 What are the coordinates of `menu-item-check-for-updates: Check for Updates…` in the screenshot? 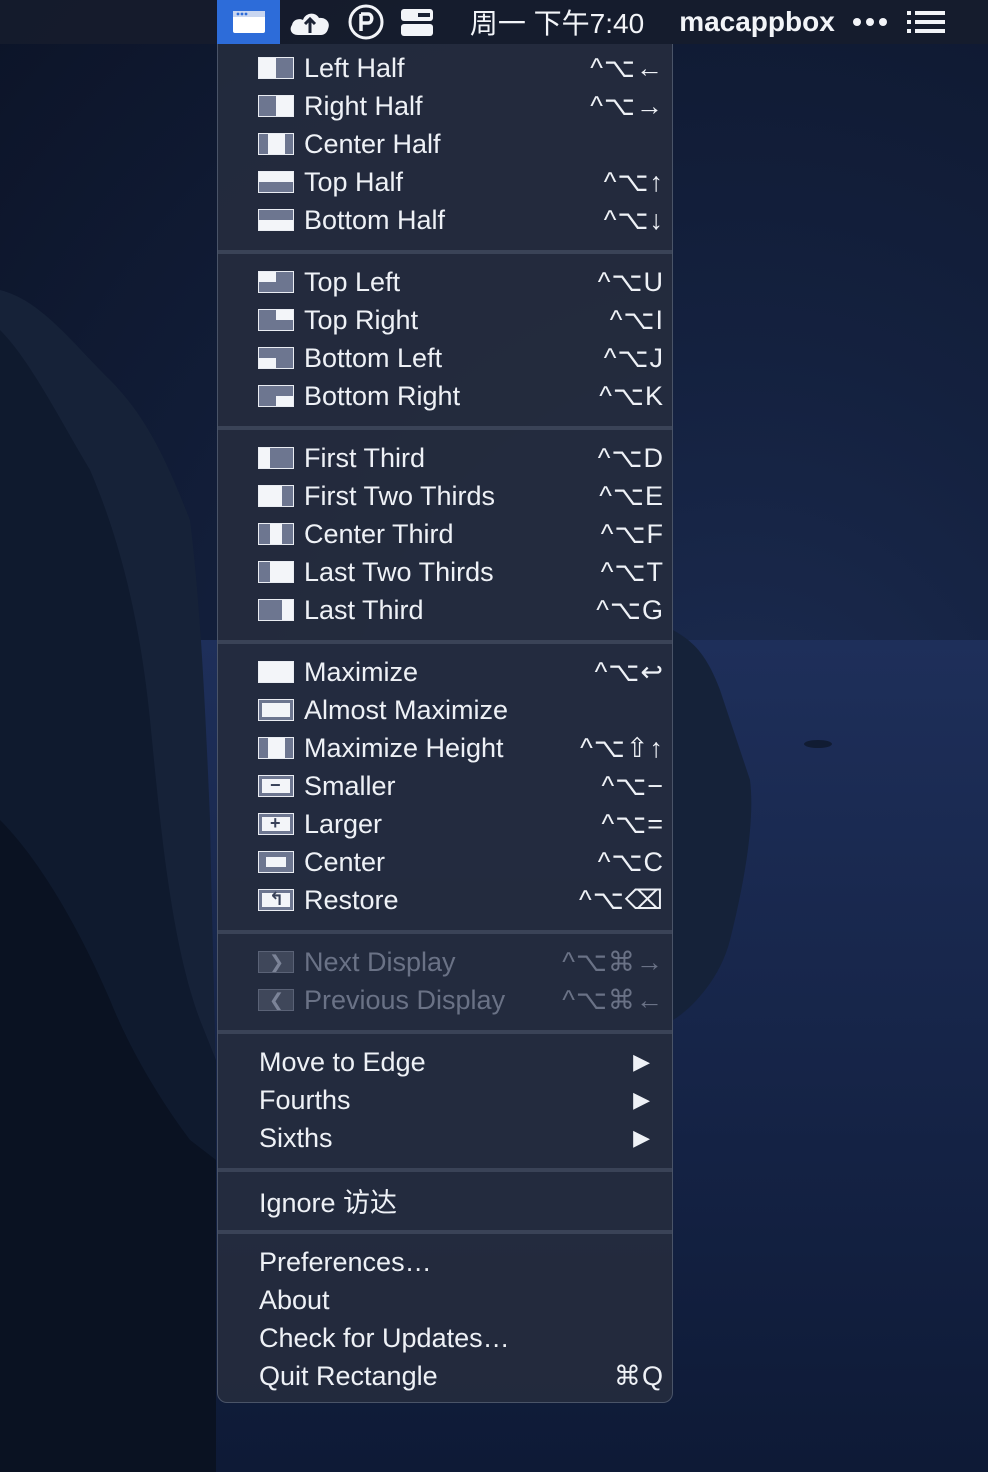 It's located at (445, 1338).